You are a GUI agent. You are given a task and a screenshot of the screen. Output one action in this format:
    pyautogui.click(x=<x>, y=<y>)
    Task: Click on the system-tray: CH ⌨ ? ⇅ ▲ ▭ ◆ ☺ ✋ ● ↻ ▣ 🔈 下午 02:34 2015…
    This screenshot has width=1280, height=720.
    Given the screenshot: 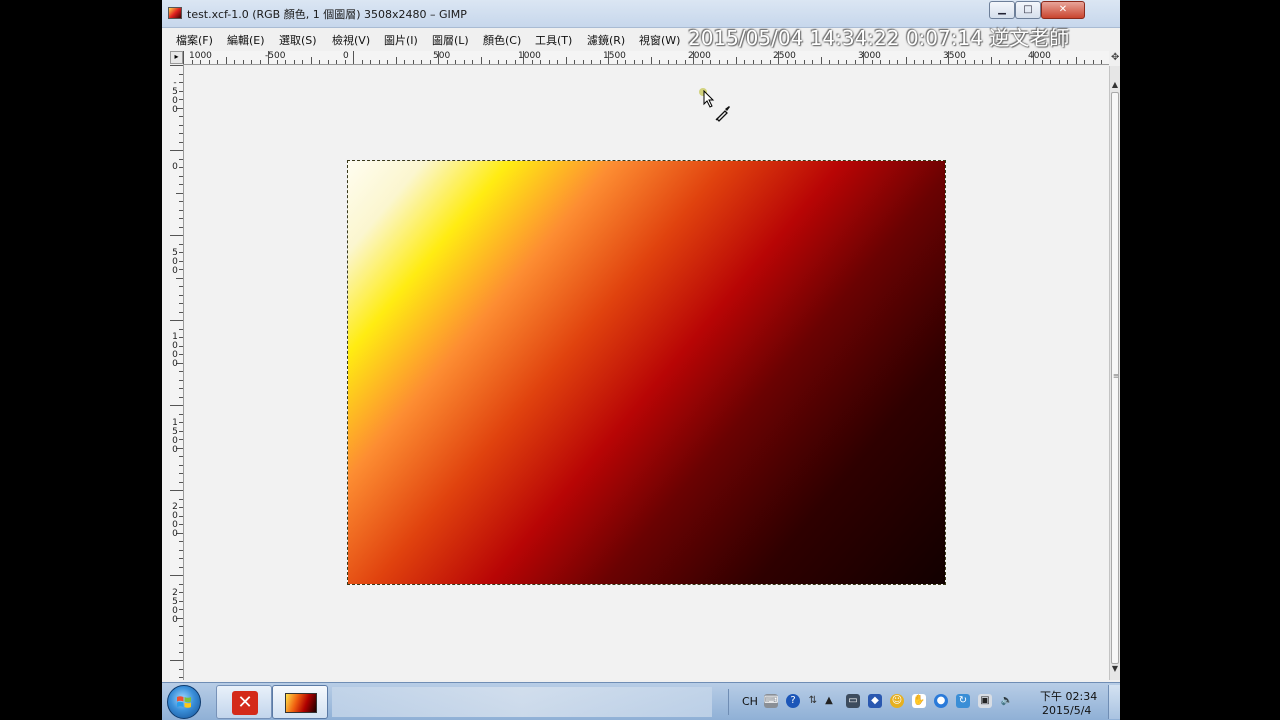 What is the action you would take?
    pyautogui.click(x=924, y=702)
    